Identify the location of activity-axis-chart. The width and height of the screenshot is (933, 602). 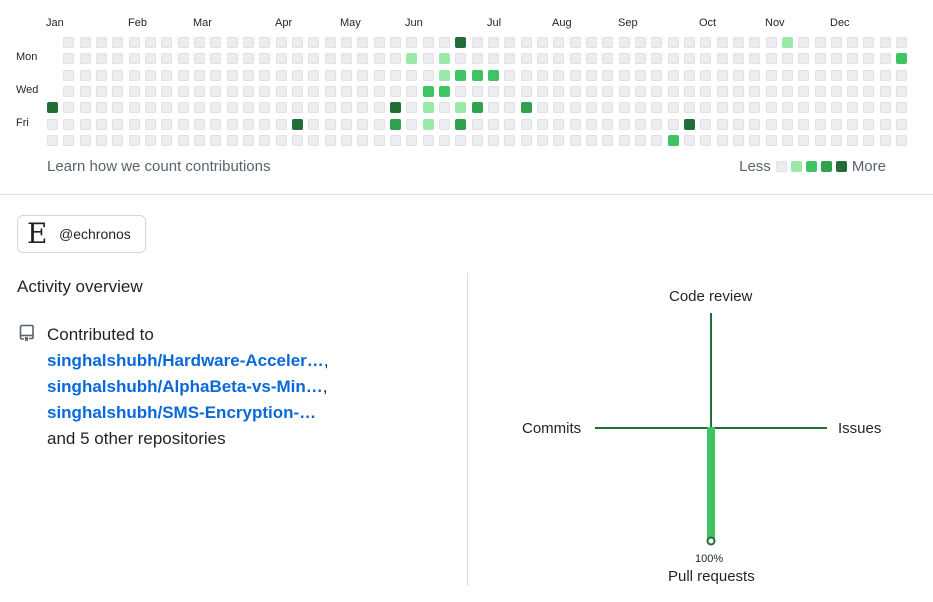
(711, 429).